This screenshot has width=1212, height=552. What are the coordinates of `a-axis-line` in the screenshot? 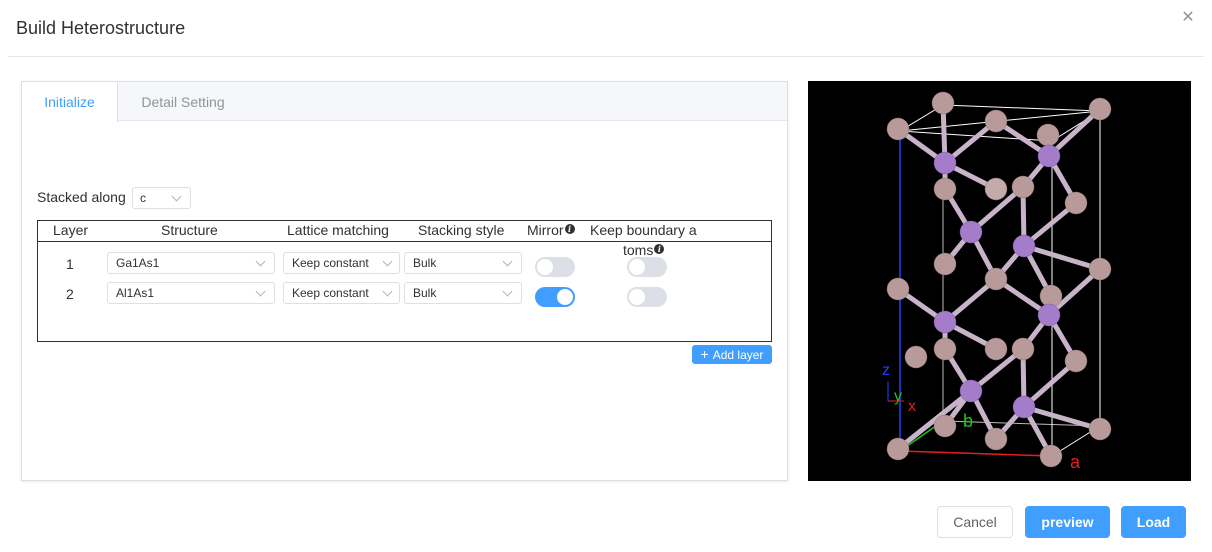 It's located at (976, 453).